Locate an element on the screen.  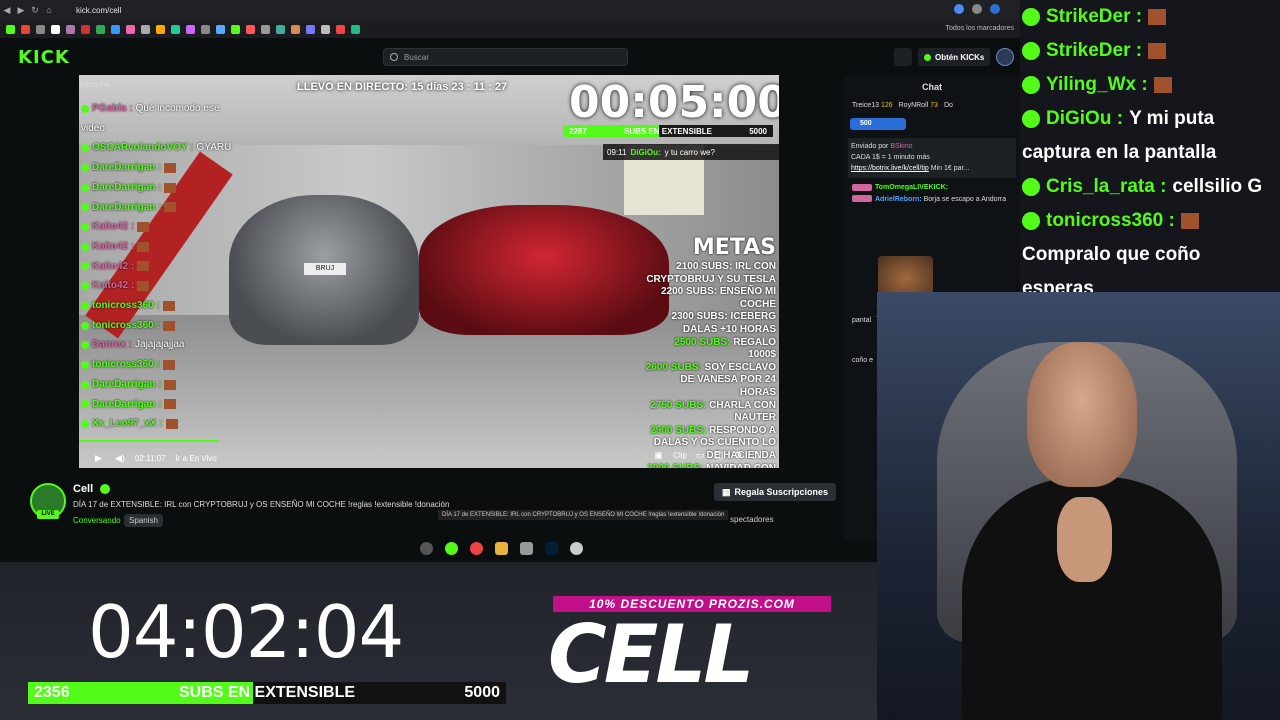
photoshop-icon is located at coordinates (551, 548).